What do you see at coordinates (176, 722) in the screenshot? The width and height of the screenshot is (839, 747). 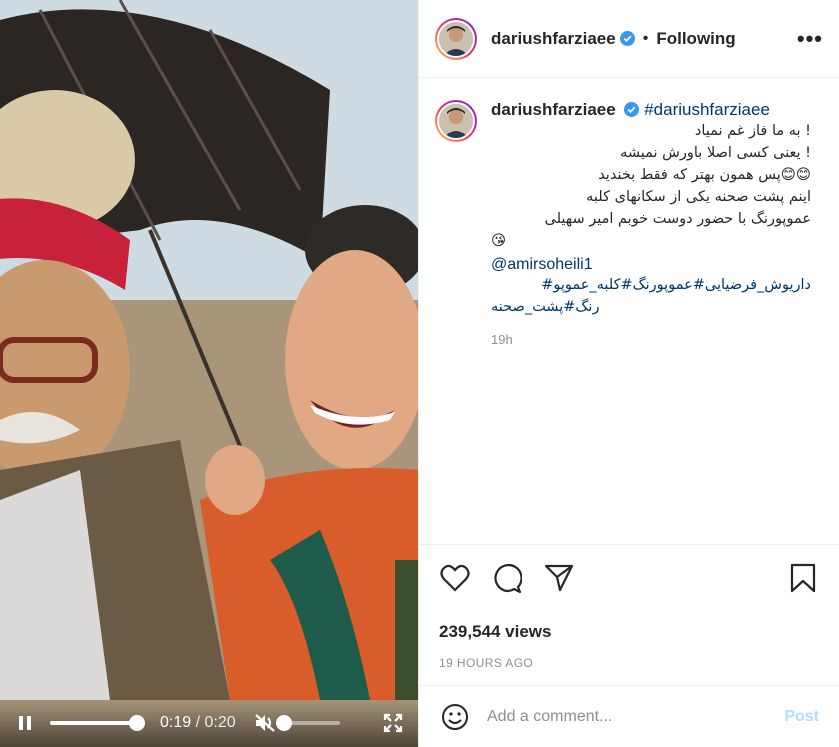 I see `current-time: 0:19` at bounding box center [176, 722].